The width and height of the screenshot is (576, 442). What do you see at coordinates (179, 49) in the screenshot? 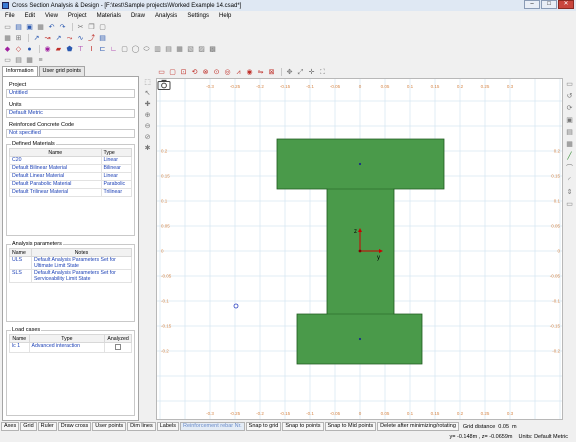
I see `properties-icon: ▦` at bounding box center [179, 49].